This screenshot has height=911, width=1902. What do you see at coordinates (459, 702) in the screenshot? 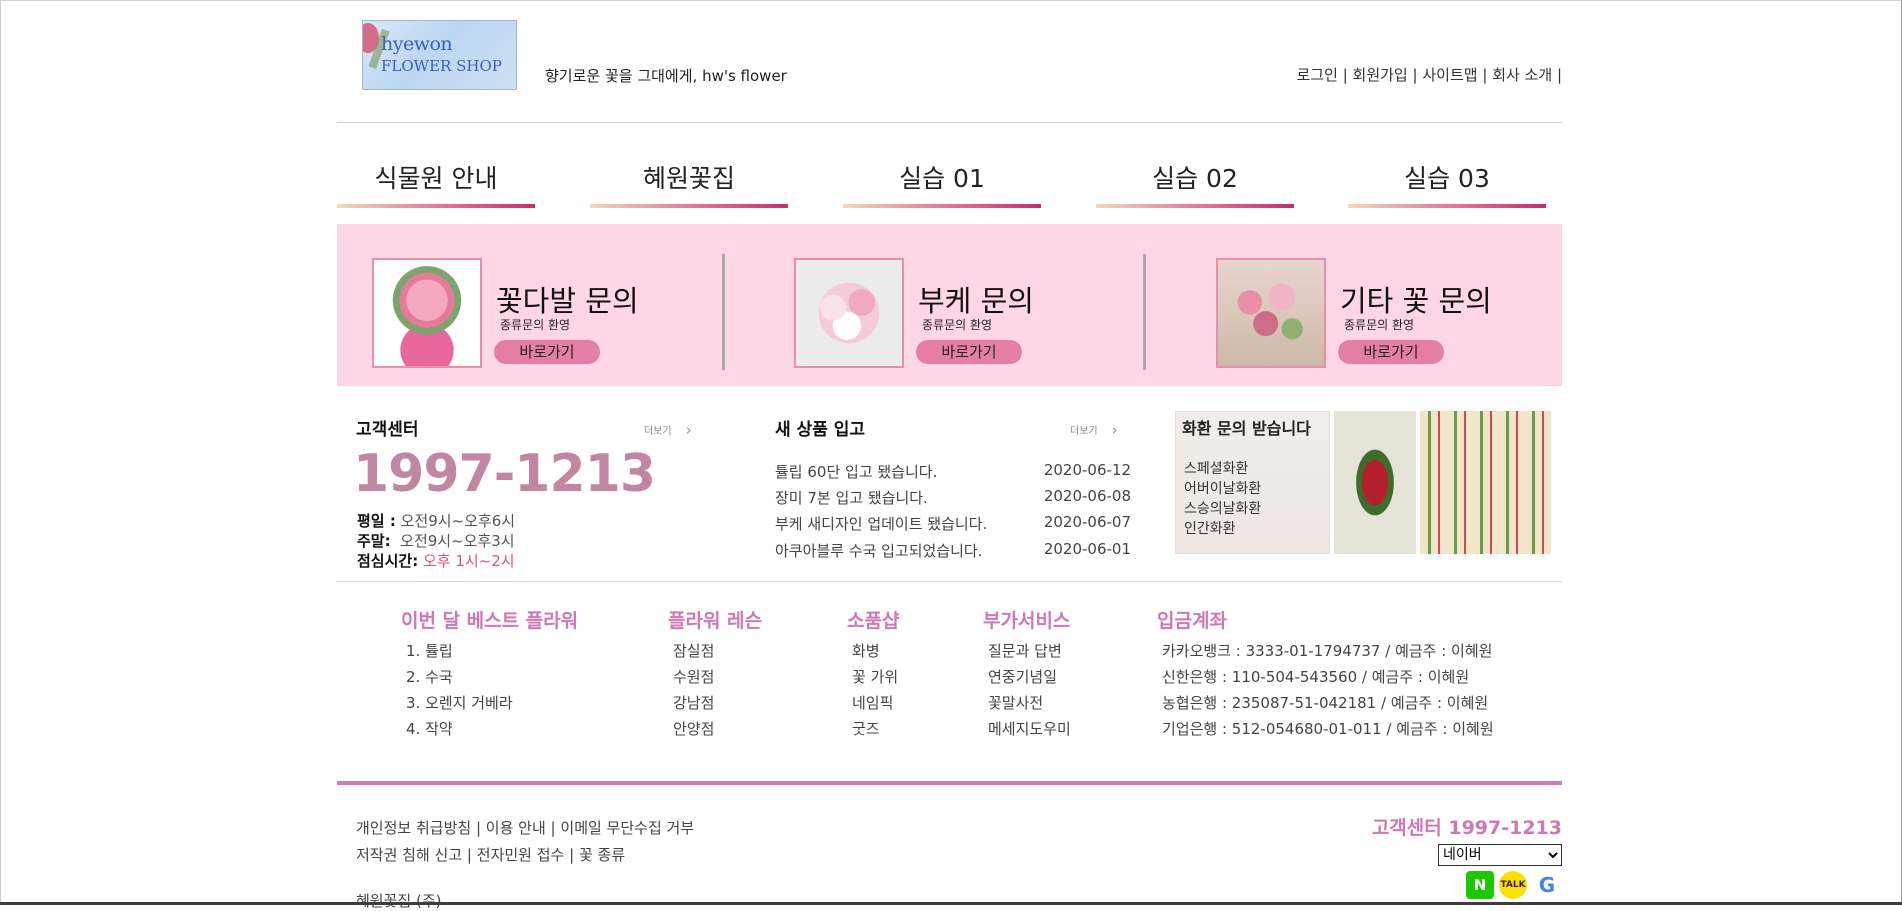
I see `best-flower-item: 3. 오렌지 거베라` at bounding box center [459, 702].